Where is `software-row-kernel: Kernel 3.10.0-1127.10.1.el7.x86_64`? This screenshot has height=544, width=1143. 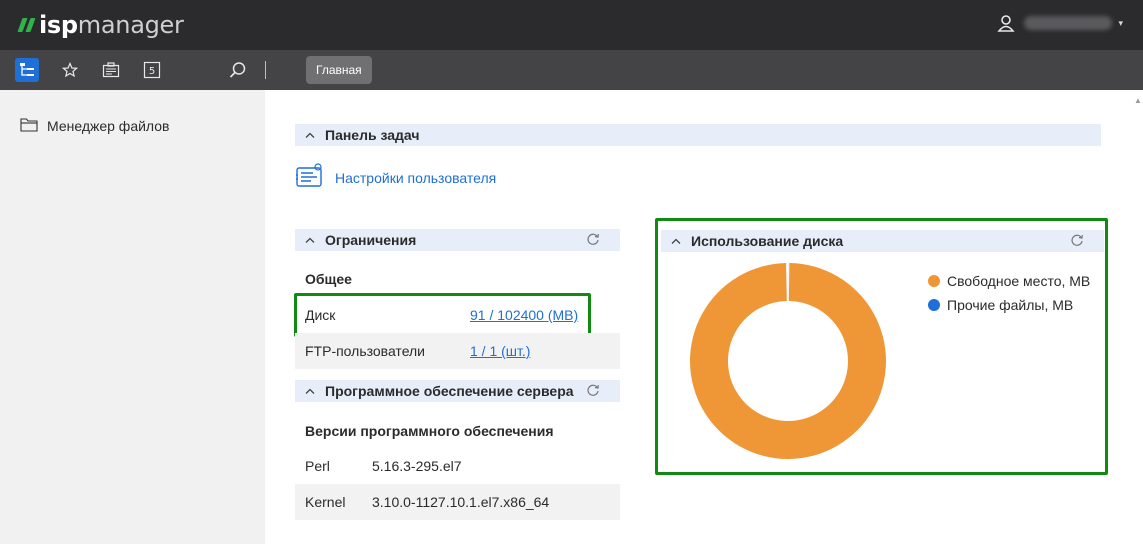
software-row-kernel: Kernel 3.10.0-1127.10.1.el7.x86_64 is located at coordinates (457, 502).